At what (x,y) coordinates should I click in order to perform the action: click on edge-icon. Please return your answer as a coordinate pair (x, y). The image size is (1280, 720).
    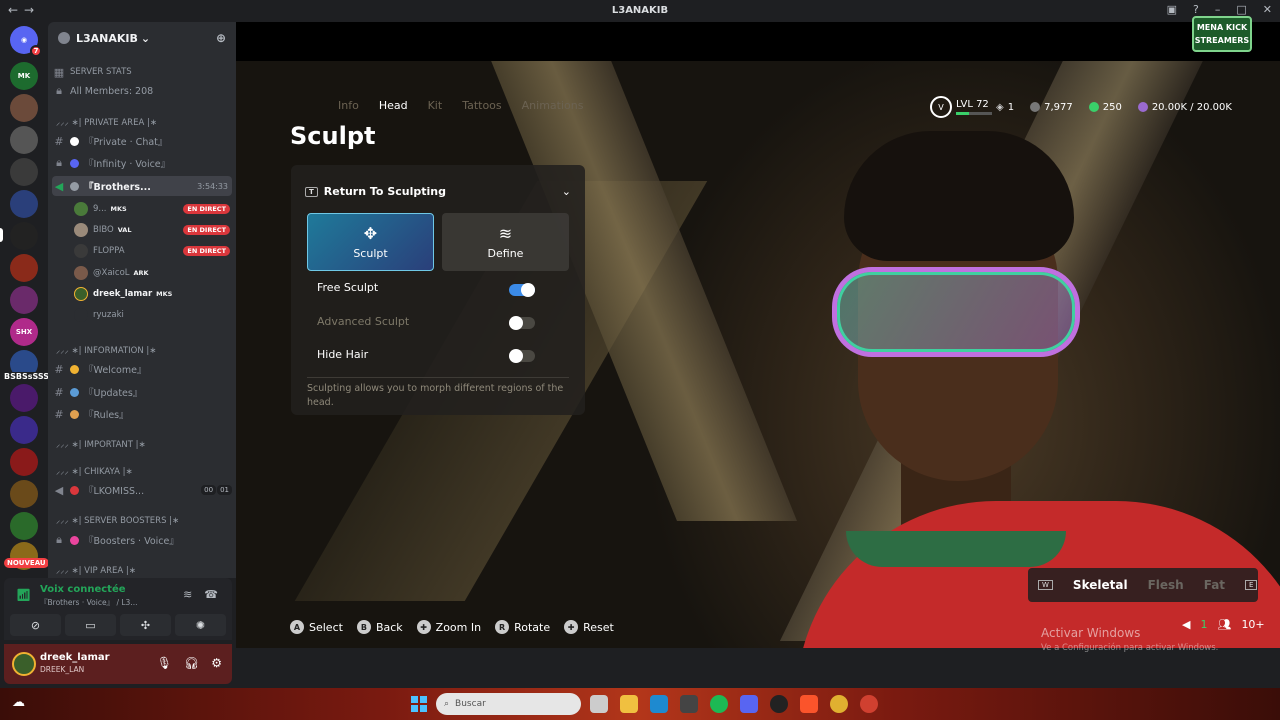
    Looking at the image, I should click on (659, 704).